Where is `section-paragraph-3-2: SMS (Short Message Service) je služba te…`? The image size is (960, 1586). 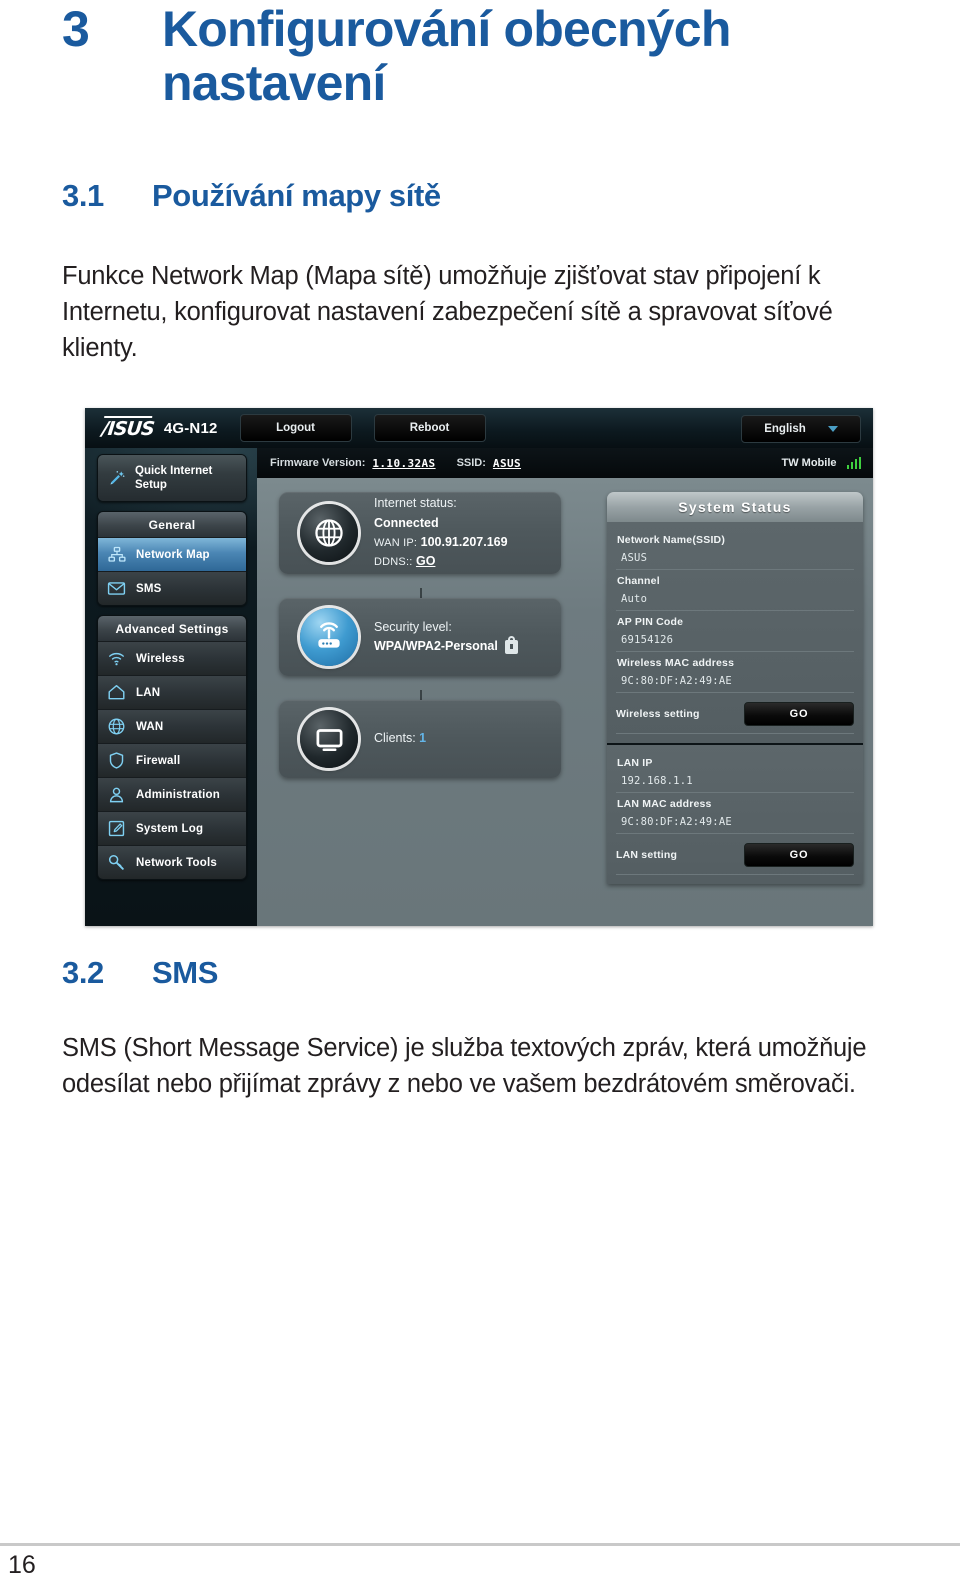 section-paragraph-3-2: SMS (Short Message Service) je služba te… is located at coordinates (464, 1066).